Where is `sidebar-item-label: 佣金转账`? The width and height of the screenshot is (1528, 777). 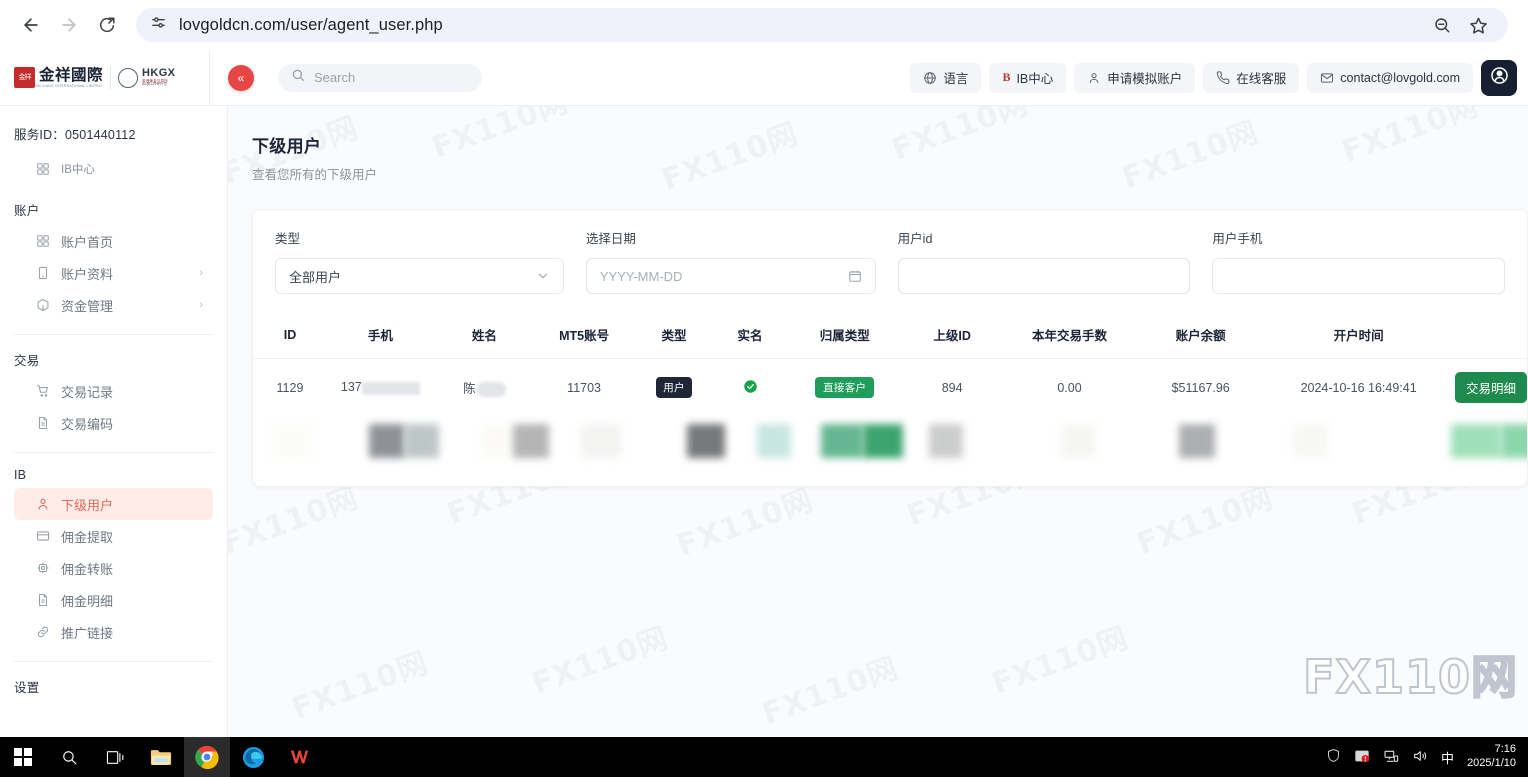 sidebar-item-label: 佣金转账 is located at coordinates (87, 569).